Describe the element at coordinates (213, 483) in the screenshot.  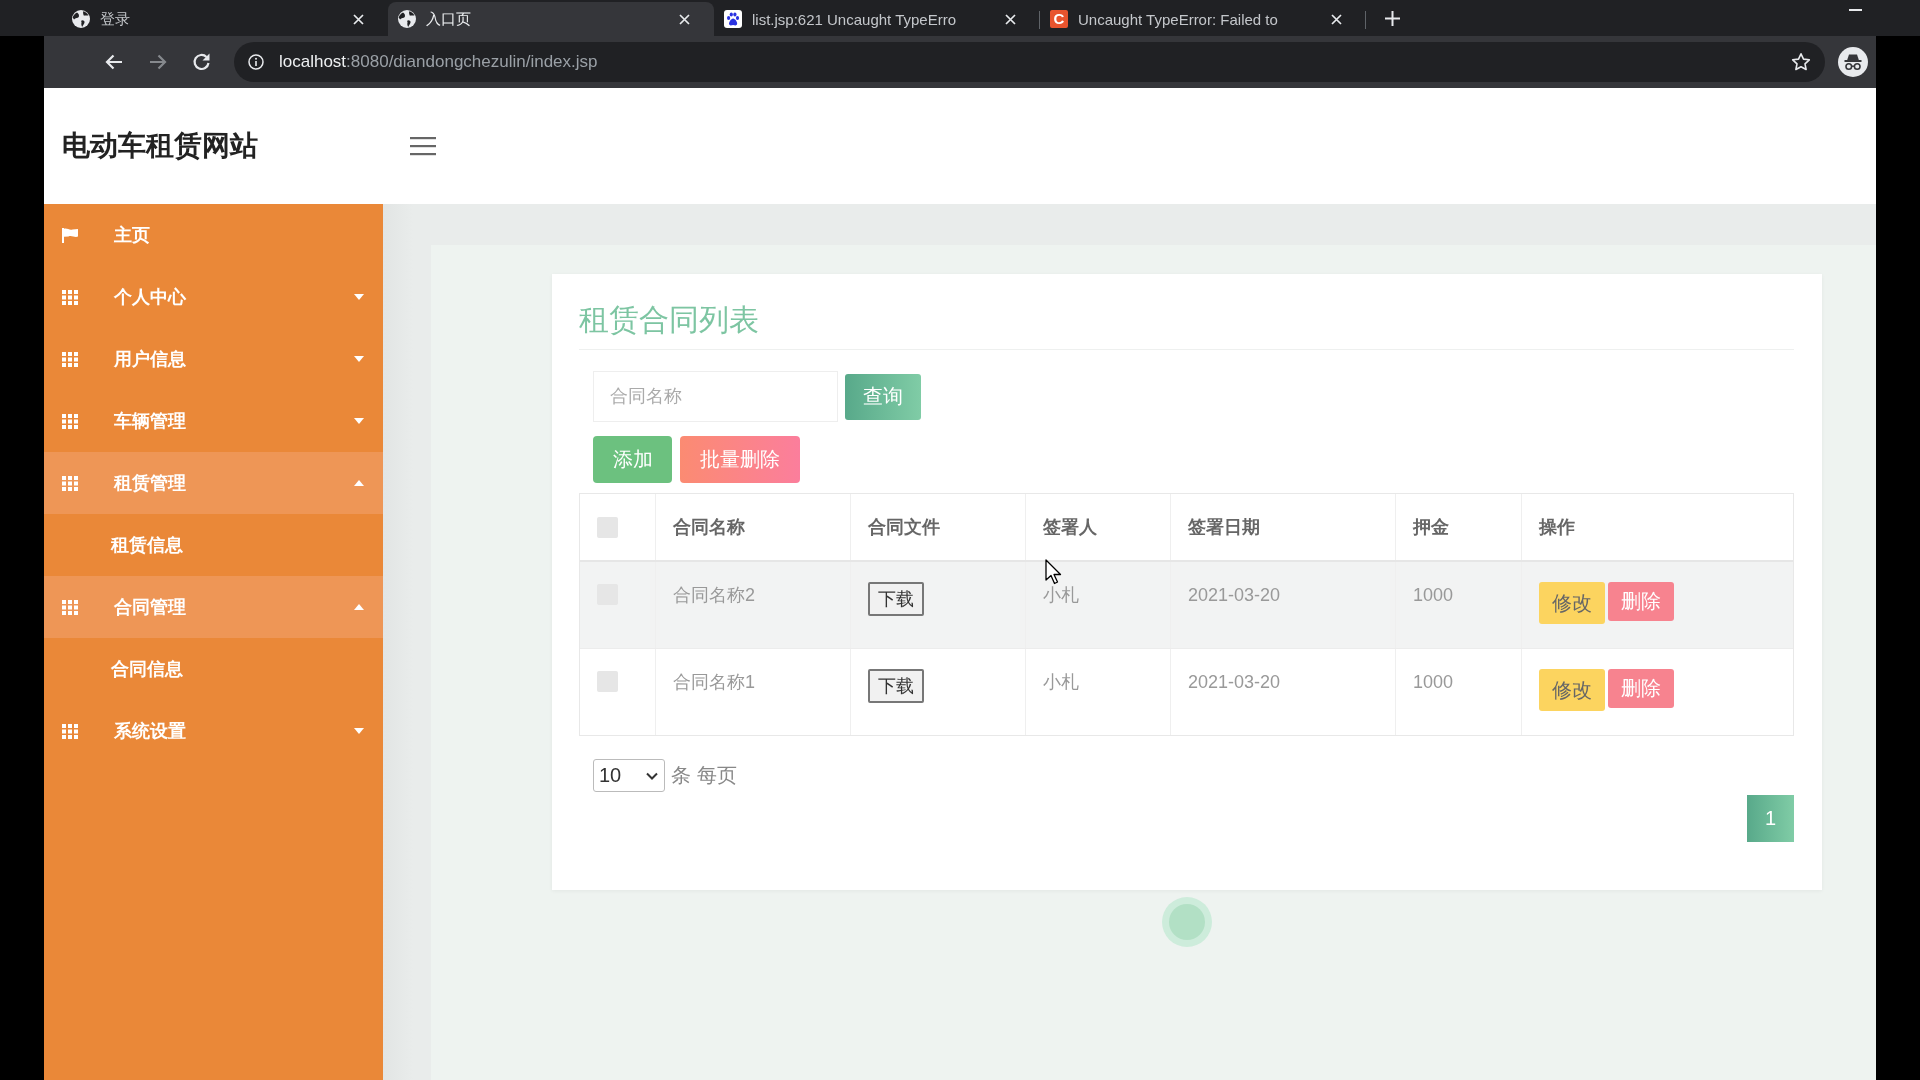
I see `sidebar-menu-item: 租赁管理` at that location.